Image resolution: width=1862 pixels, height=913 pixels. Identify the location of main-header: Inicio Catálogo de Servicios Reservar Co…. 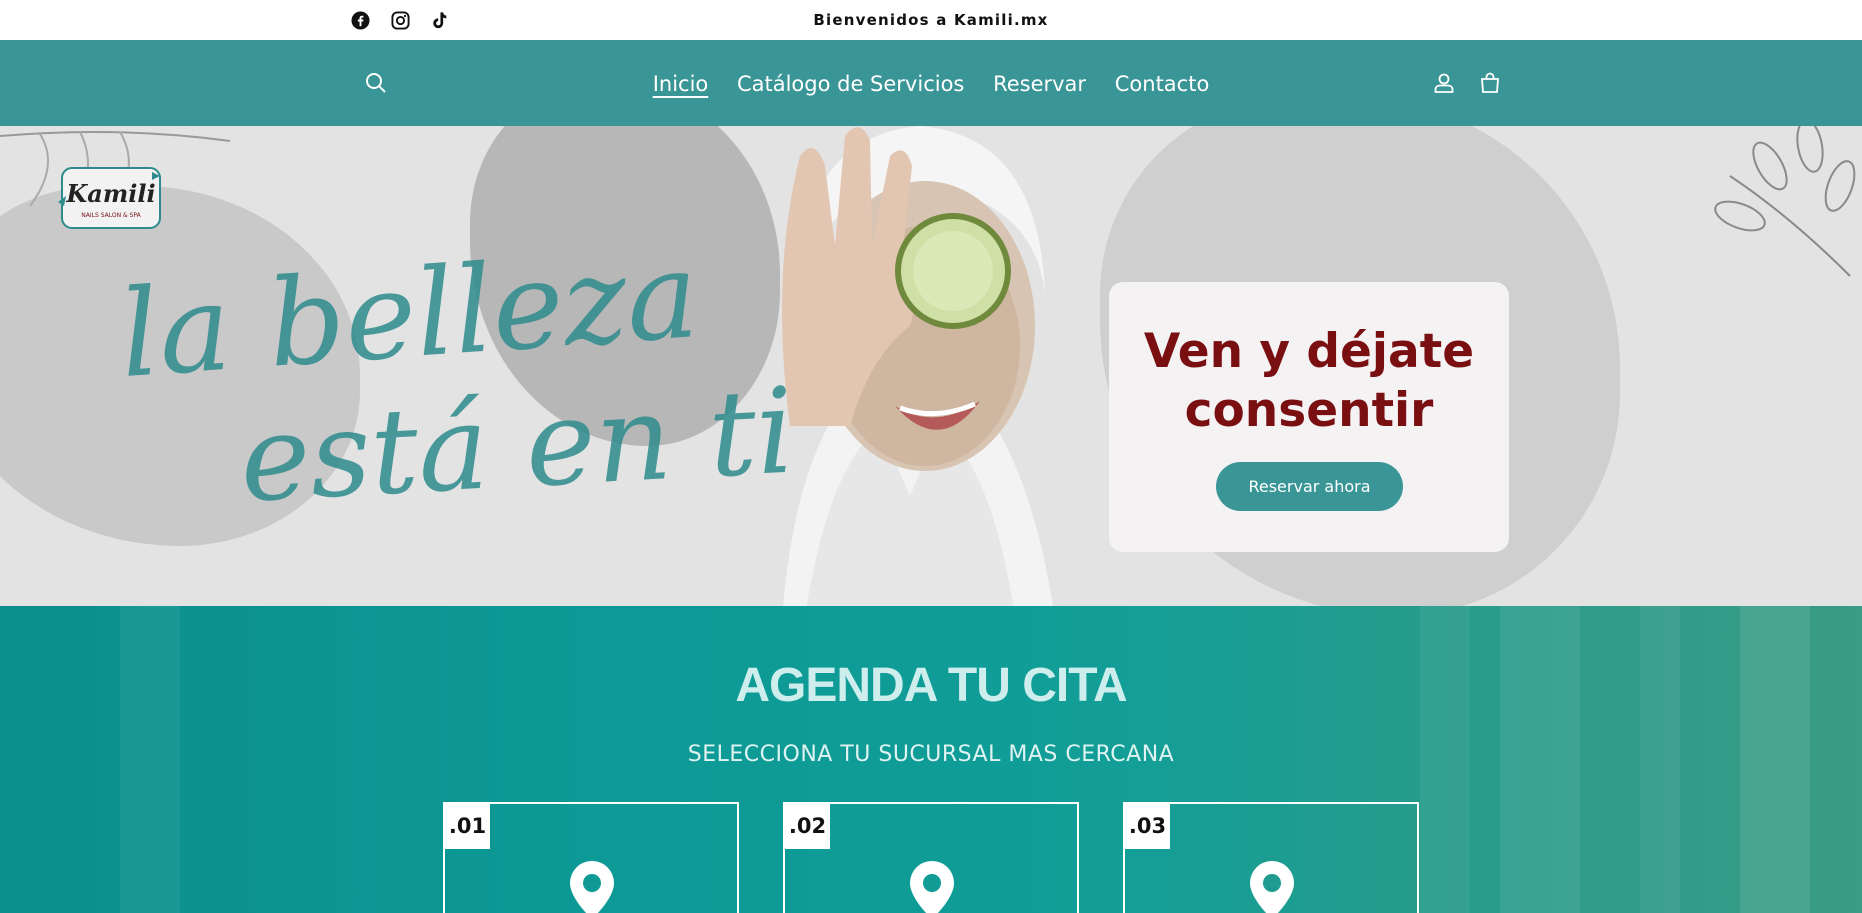
(931, 83).